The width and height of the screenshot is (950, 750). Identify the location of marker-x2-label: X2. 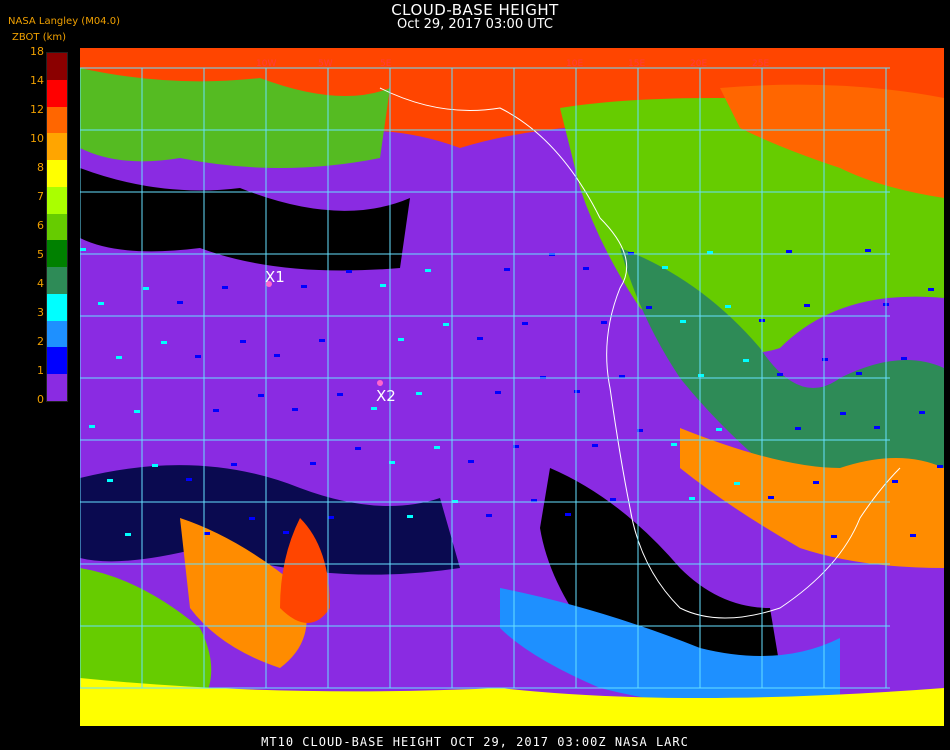
(386, 396).